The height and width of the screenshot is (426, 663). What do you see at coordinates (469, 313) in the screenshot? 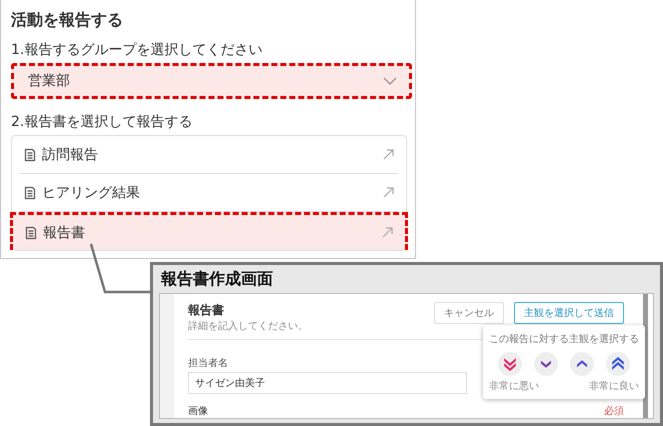
I see `cancel-button: キャンセル` at bounding box center [469, 313].